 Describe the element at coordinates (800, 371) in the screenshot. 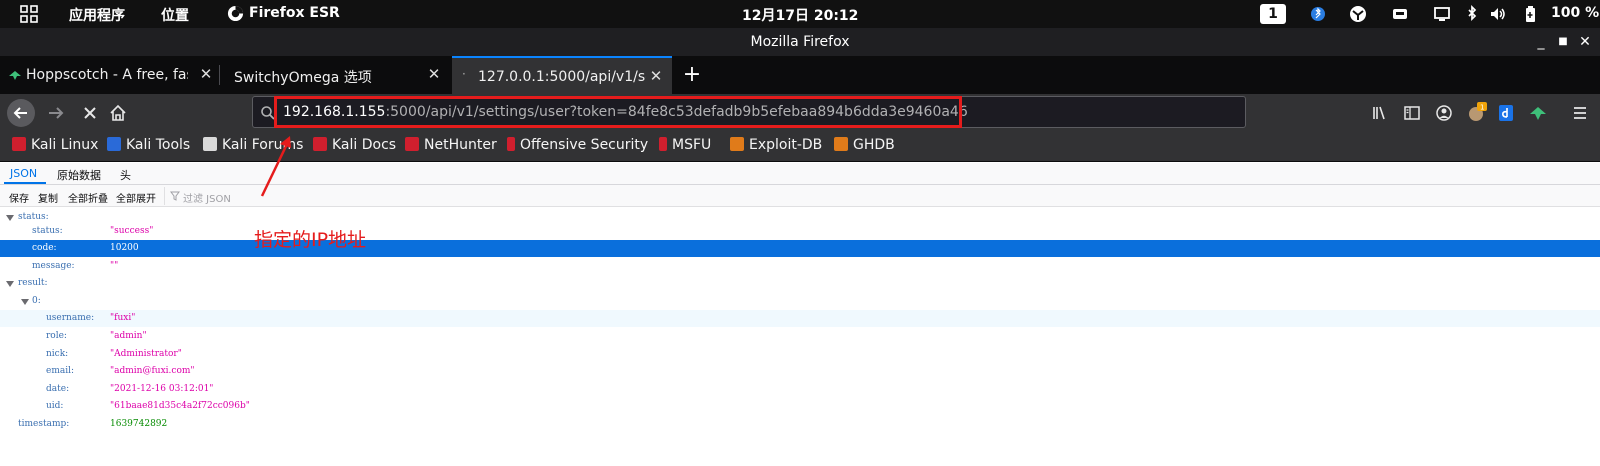

I see `json-row: email: "admin@fuxi.com"` at that location.